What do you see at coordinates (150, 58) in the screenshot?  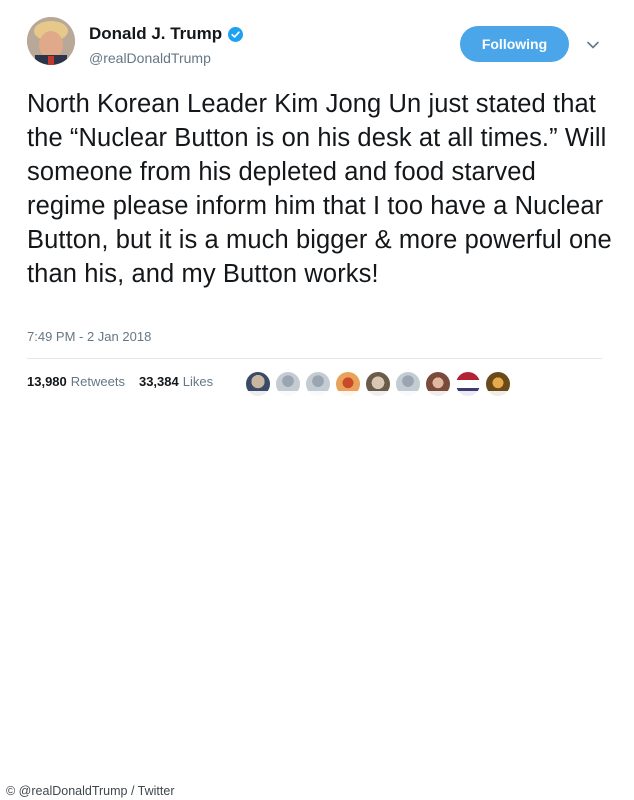 I see `user-handle: @realDonaldTrump` at bounding box center [150, 58].